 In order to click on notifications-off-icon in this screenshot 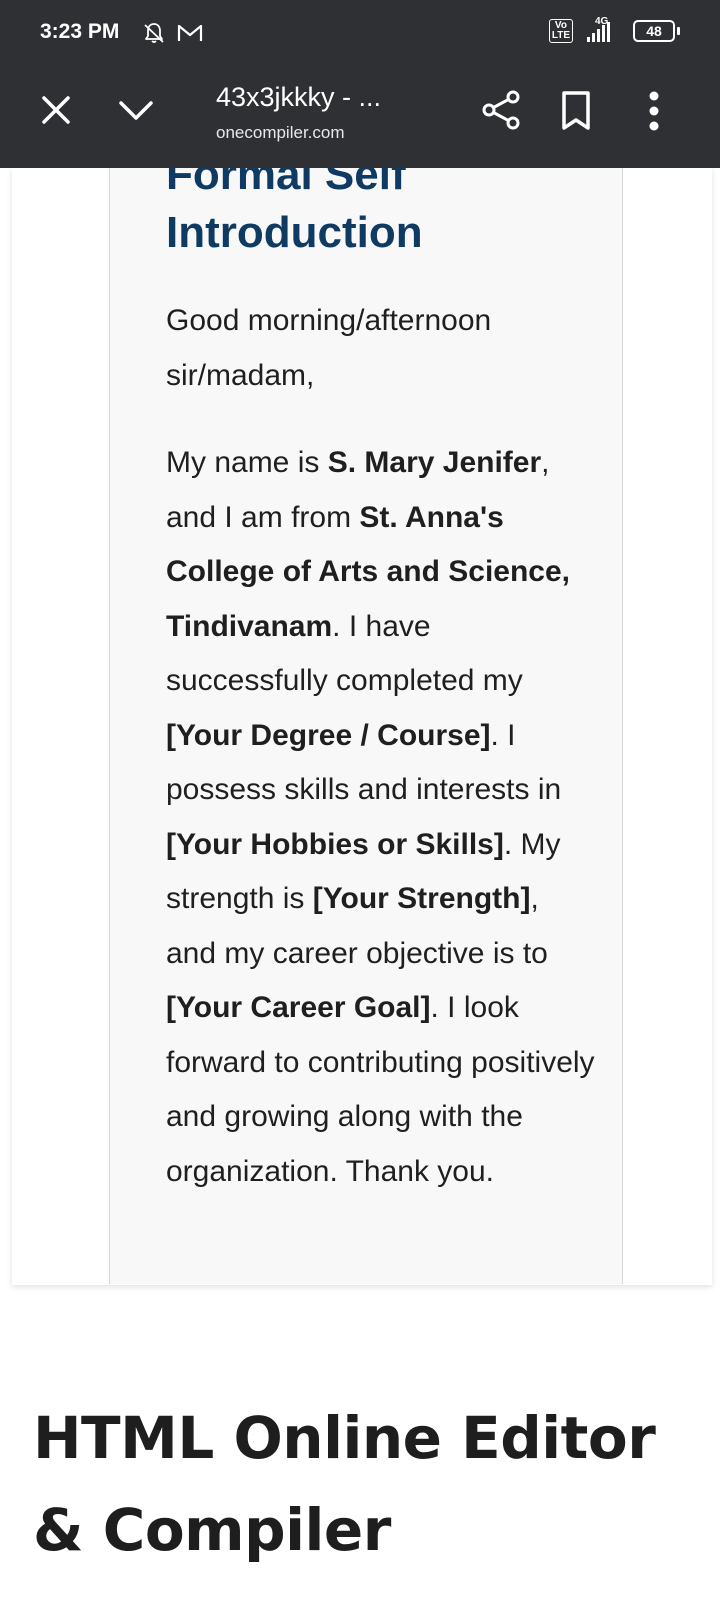, I will do `click(154, 33)`.